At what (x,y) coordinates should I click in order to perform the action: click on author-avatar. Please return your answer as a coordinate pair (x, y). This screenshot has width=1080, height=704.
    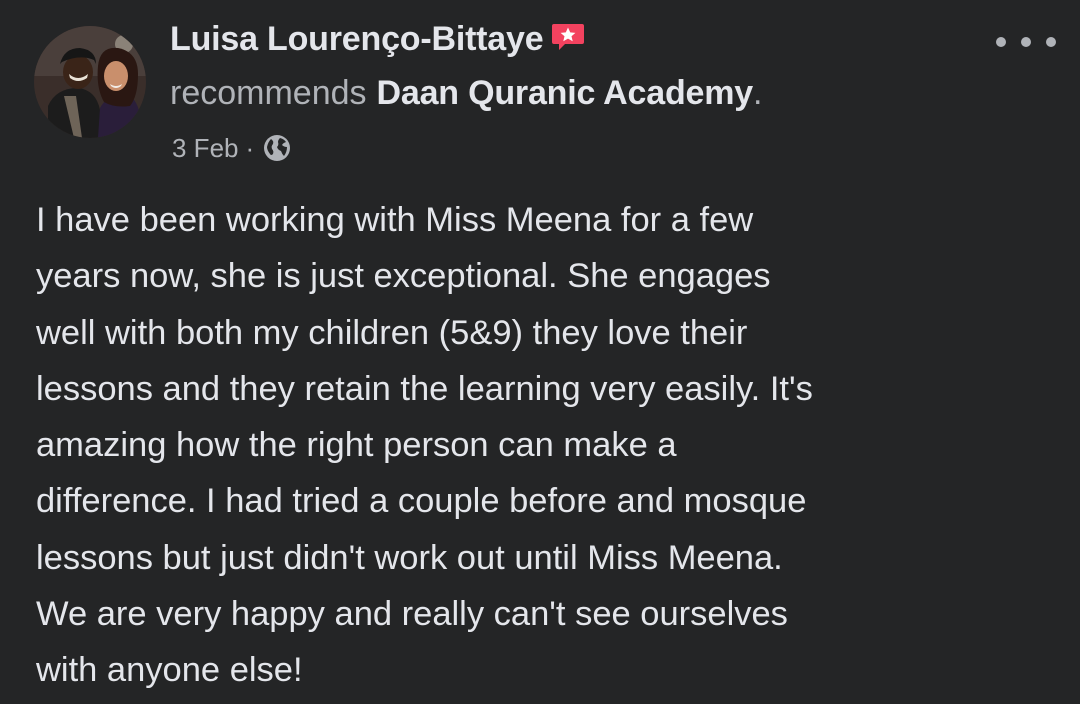
    Looking at the image, I should click on (90, 82).